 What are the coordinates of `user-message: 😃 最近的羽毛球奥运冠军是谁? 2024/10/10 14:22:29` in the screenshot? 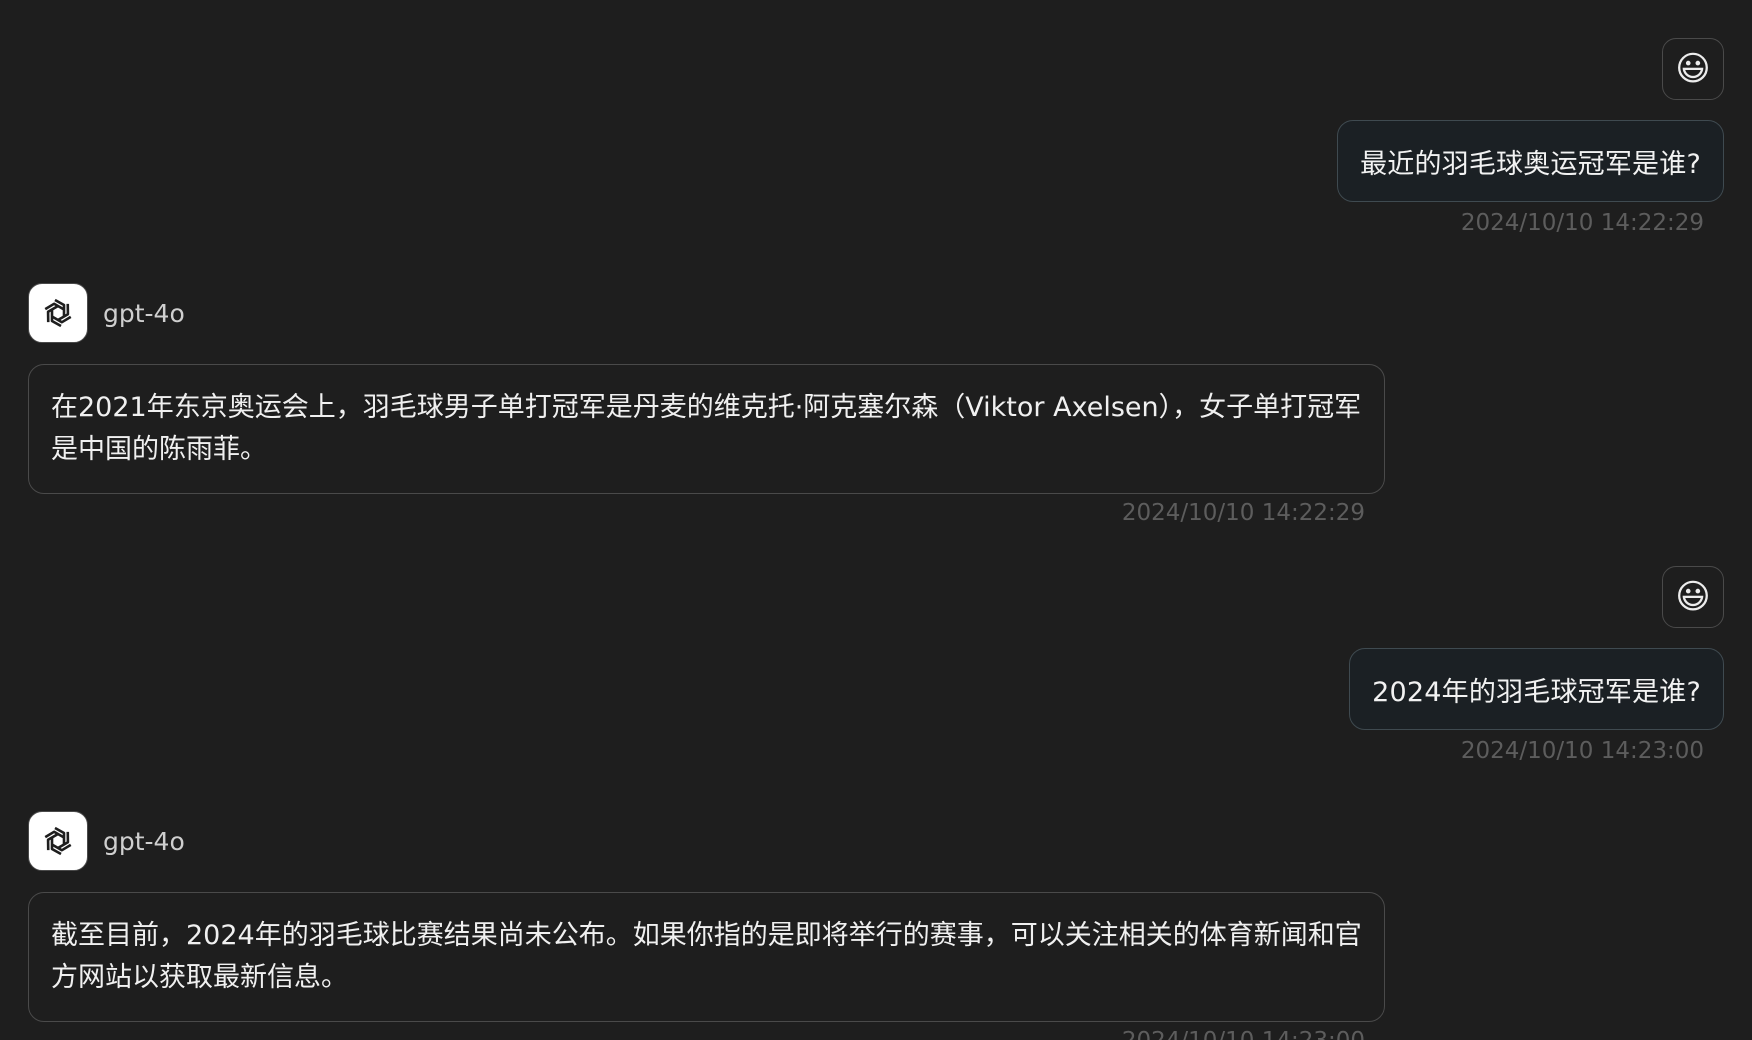 It's located at (1530, 137).